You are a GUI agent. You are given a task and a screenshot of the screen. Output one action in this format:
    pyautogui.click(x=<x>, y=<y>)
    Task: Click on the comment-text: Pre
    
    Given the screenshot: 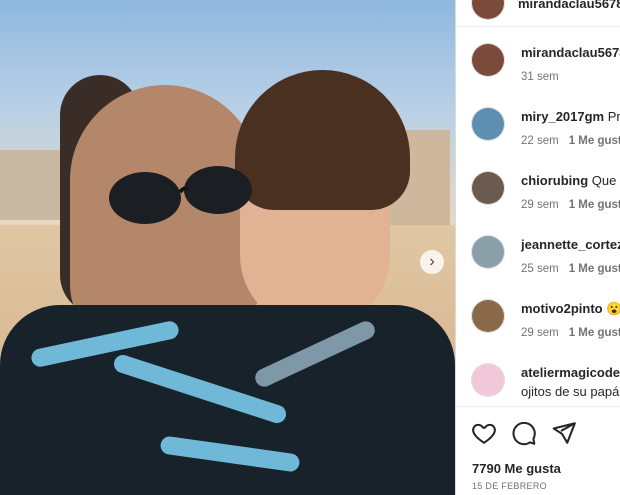 What is the action you would take?
    pyautogui.click(x=613, y=116)
    